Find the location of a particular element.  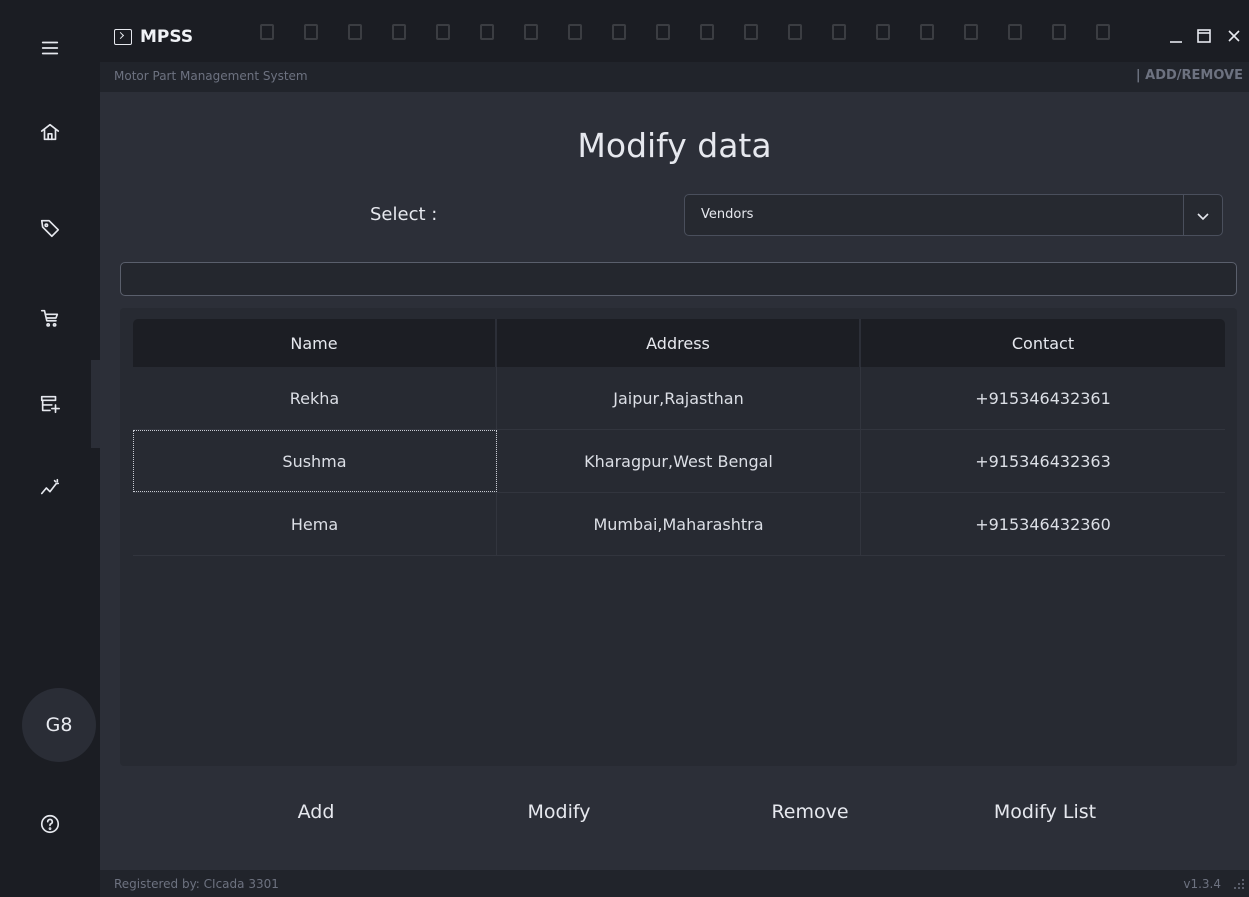

maximize-icon is located at coordinates (1204, 36).